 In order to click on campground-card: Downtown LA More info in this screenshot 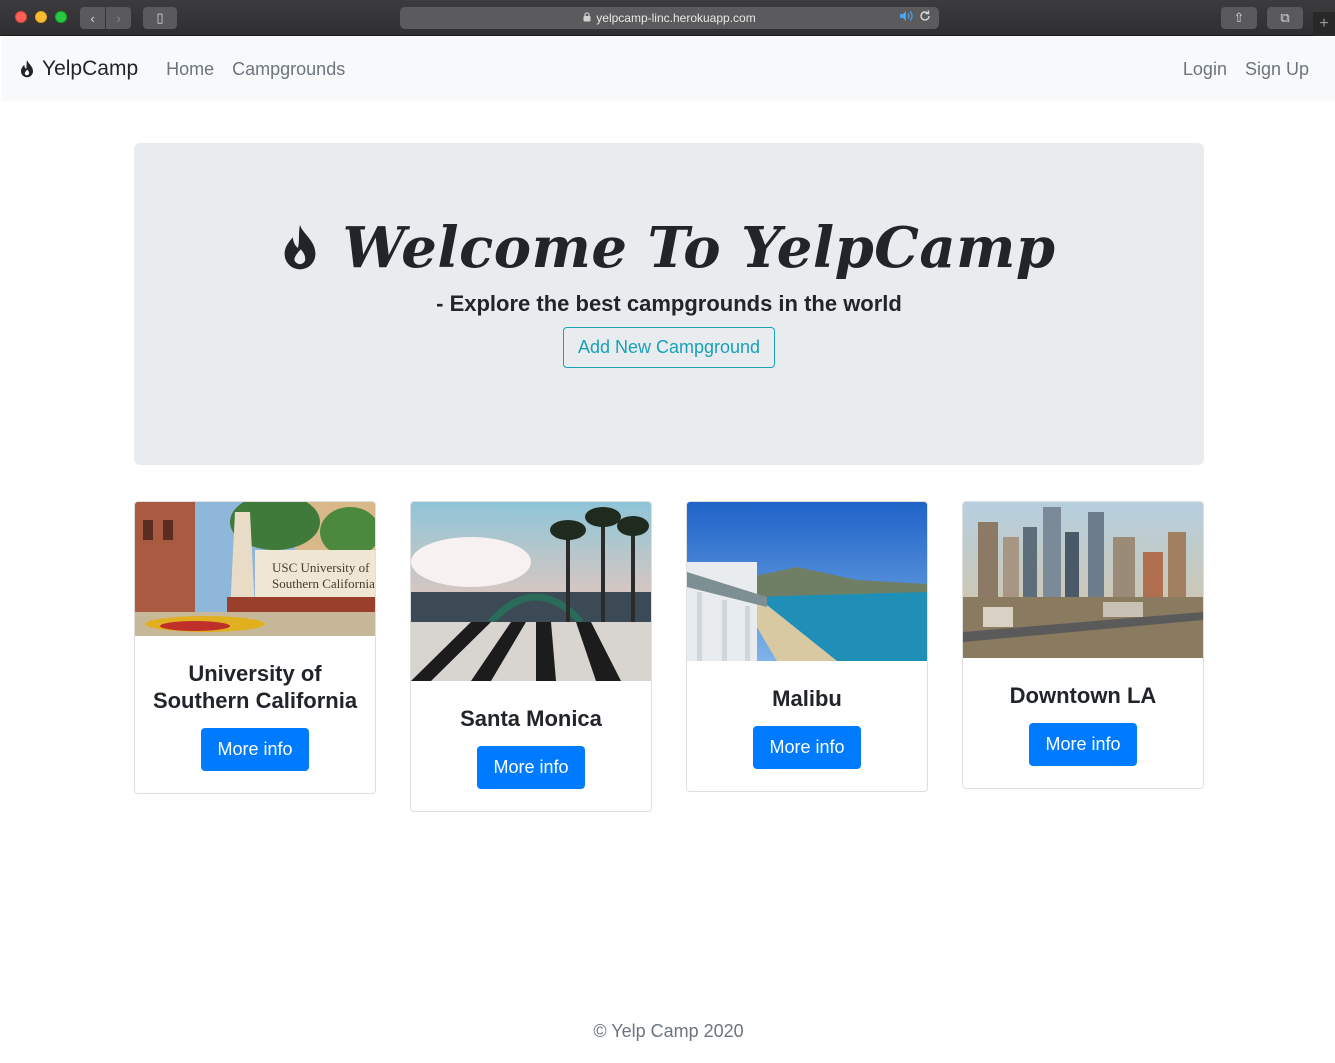, I will do `click(1083, 645)`.